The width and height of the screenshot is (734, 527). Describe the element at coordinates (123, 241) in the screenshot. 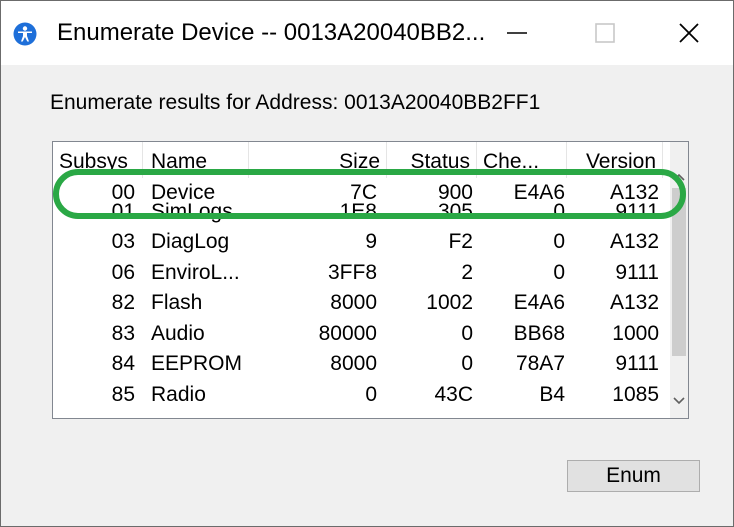

I see `cell-subsys: 03` at that location.